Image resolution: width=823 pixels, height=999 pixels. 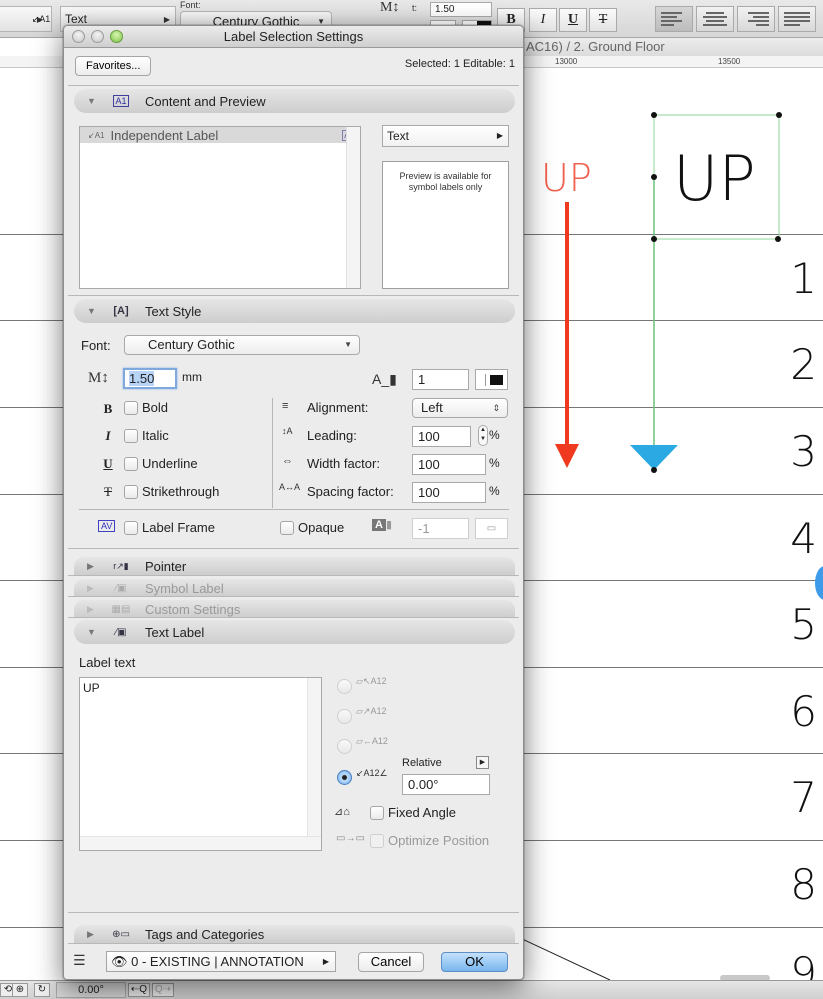 I want to click on leading-field: 100, so click(x=441, y=436).